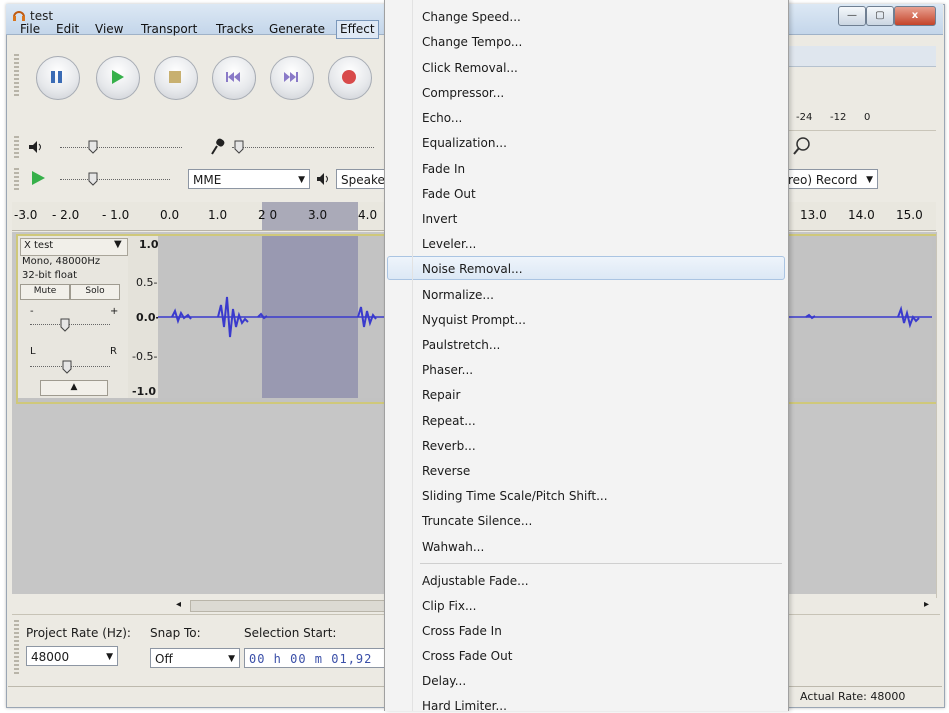 The width and height of the screenshot is (949, 713). What do you see at coordinates (271, 317) in the screenshot?
I see `waveform` at bounding box center [271, 317].